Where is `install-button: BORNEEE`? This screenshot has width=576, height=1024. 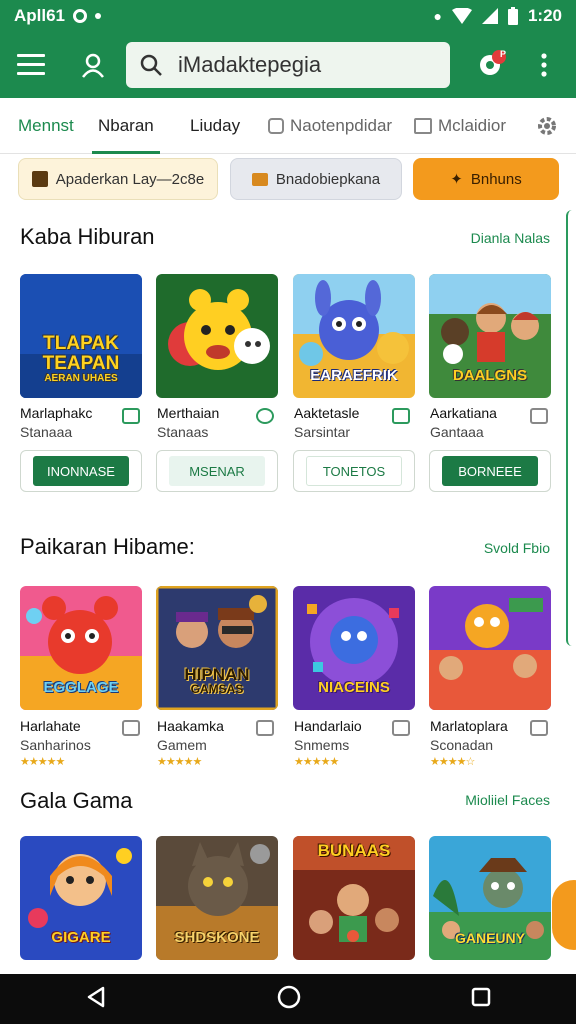
install-button: BORNEEE is located at coordinates (490, 471).